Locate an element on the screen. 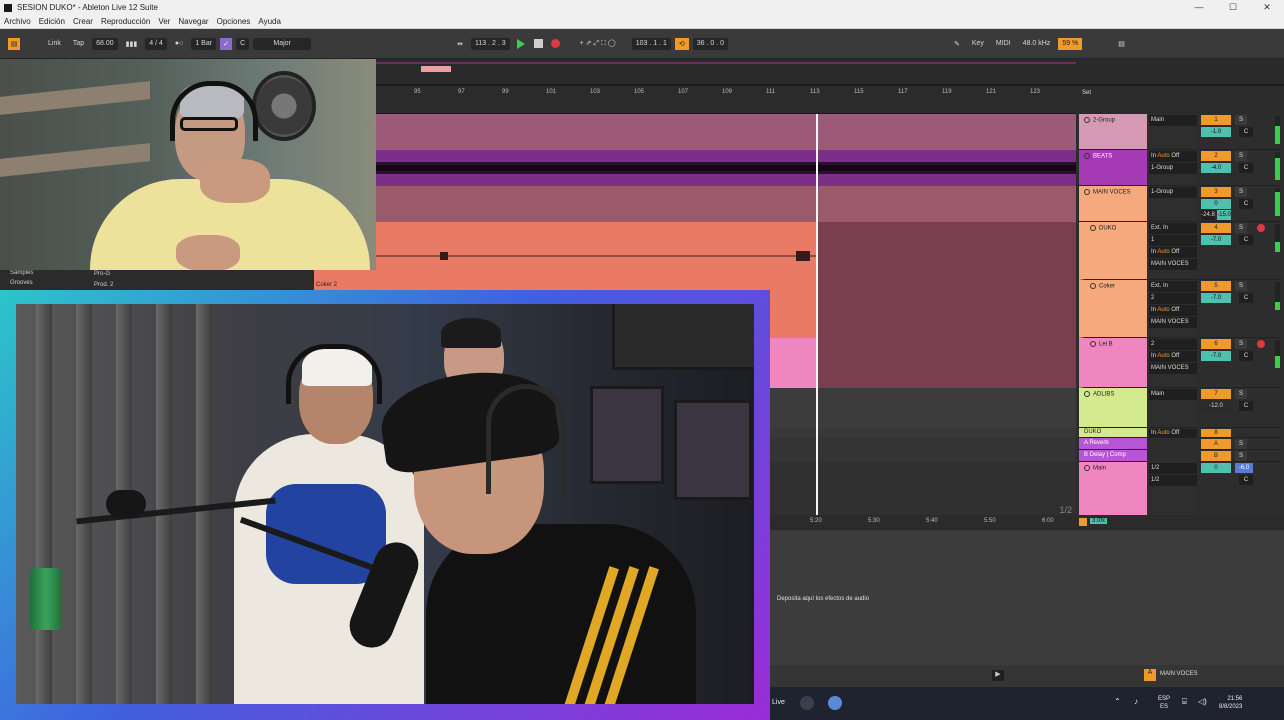 The width and height of the screenshot is (1284, 720). midi-map-button: MIDI is located at coordinates (1003, 44).